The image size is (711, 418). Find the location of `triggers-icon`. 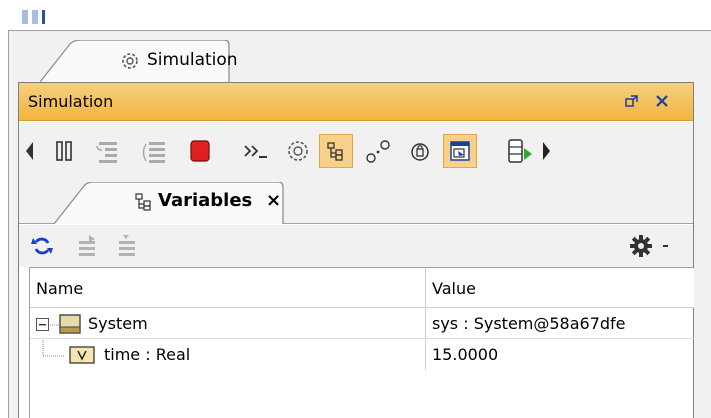

triggers-icon is located at coordinates (420, 151).